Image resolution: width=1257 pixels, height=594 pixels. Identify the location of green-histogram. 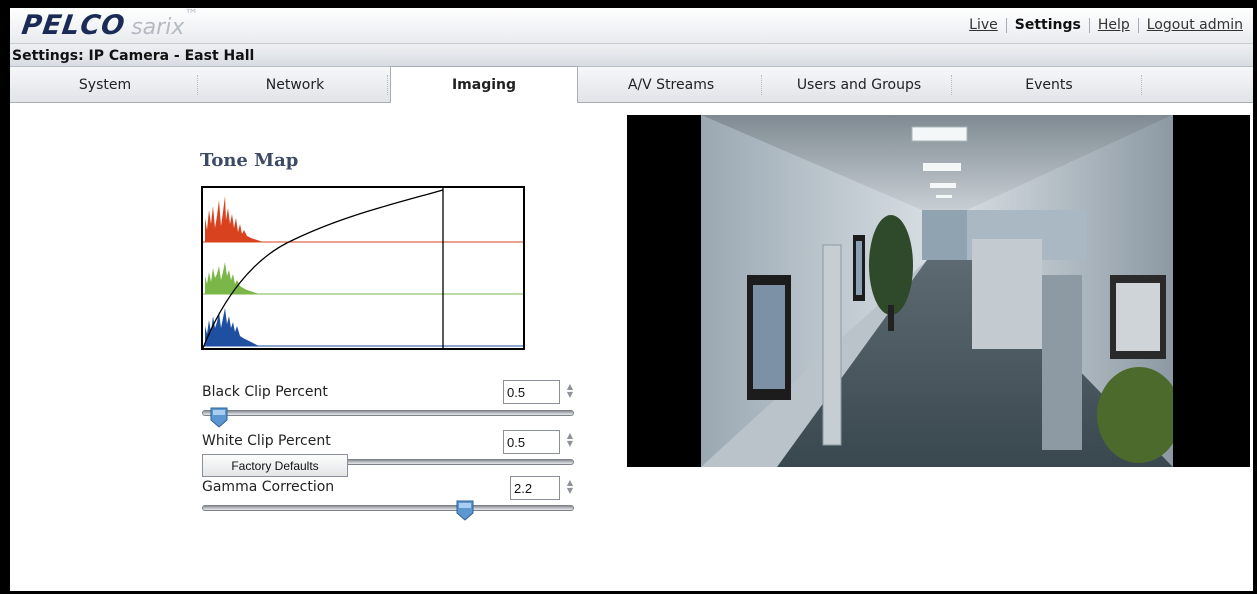
(232, 278).